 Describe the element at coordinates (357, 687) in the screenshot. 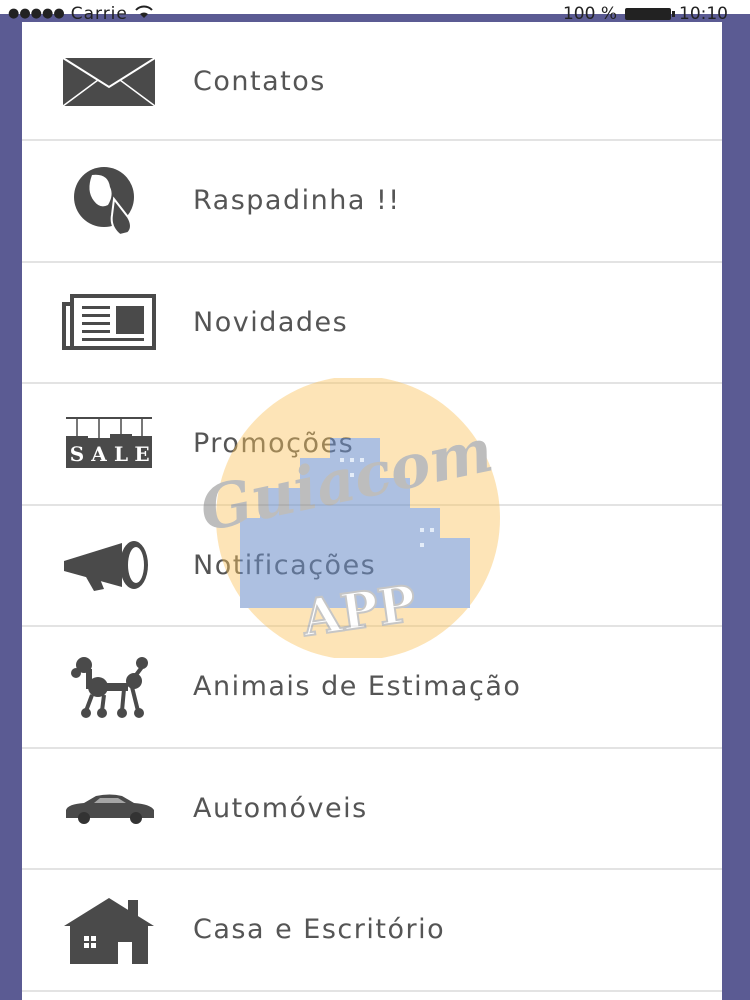

I see `menu-item-label: Animais de Estimação` at that location.